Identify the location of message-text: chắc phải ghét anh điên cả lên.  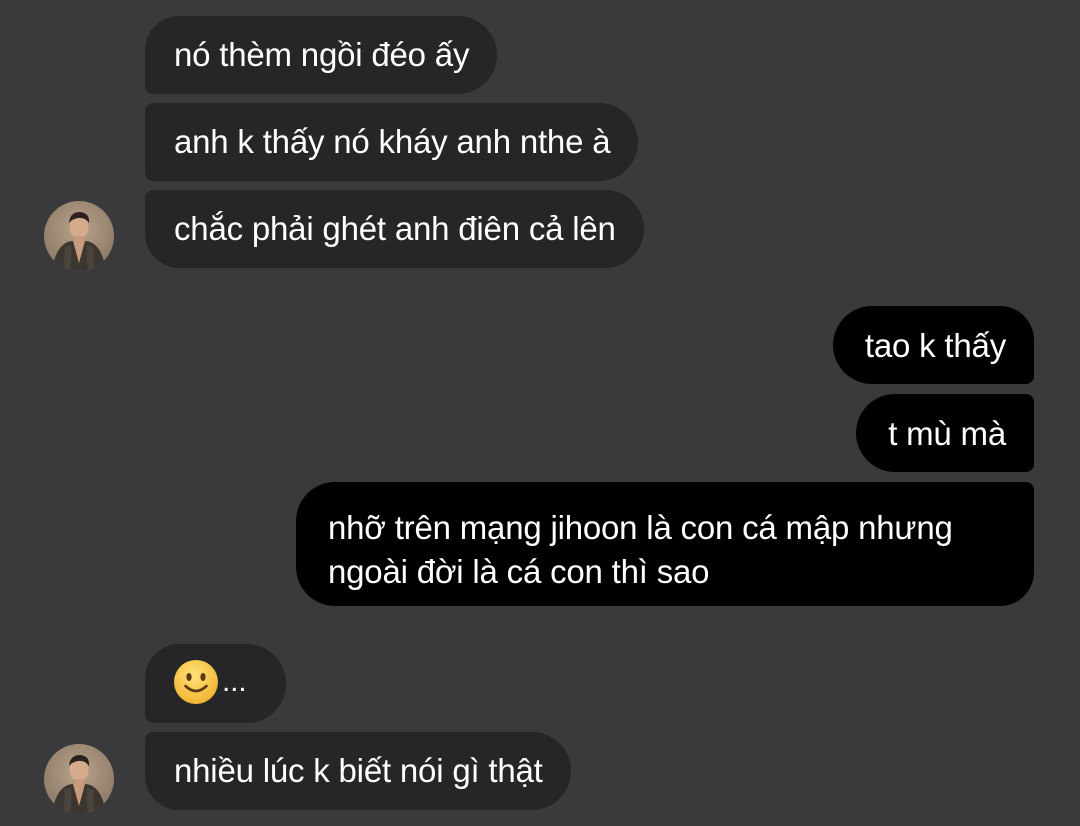
(395, 228).